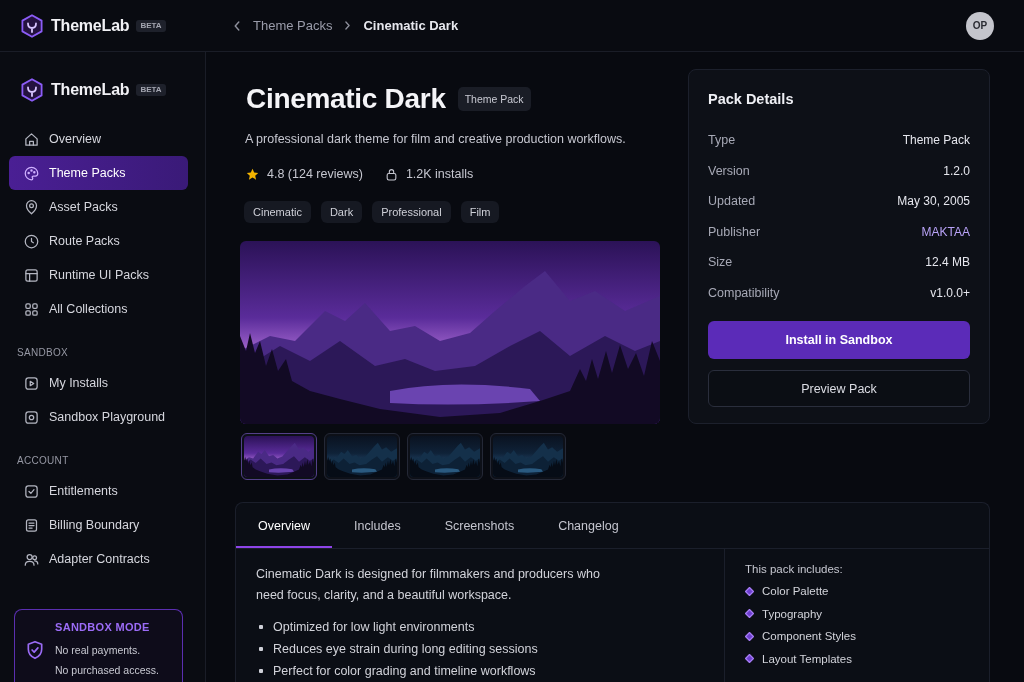  What do you see at coordinates (277, 212) in the screenshot?
I see `tag-chip: Cinematic` at bounding box center [277, 212].